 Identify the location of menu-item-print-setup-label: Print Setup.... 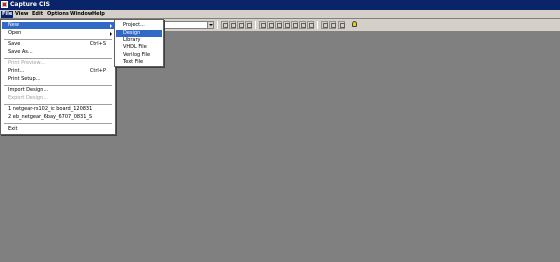
(24, 79).